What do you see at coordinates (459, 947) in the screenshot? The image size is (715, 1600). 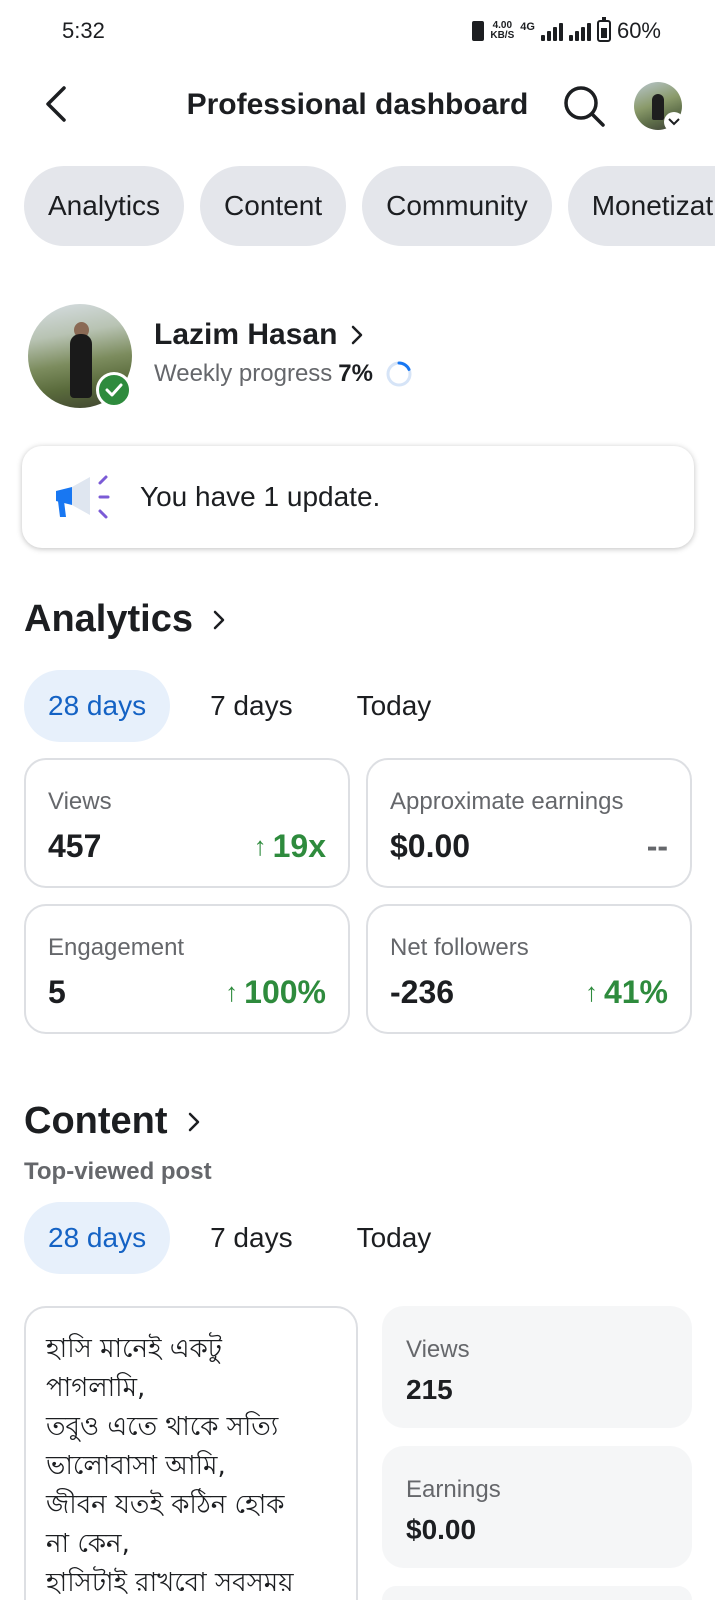 I see `metric-label: Net followers` at bounding box center [459, 947].